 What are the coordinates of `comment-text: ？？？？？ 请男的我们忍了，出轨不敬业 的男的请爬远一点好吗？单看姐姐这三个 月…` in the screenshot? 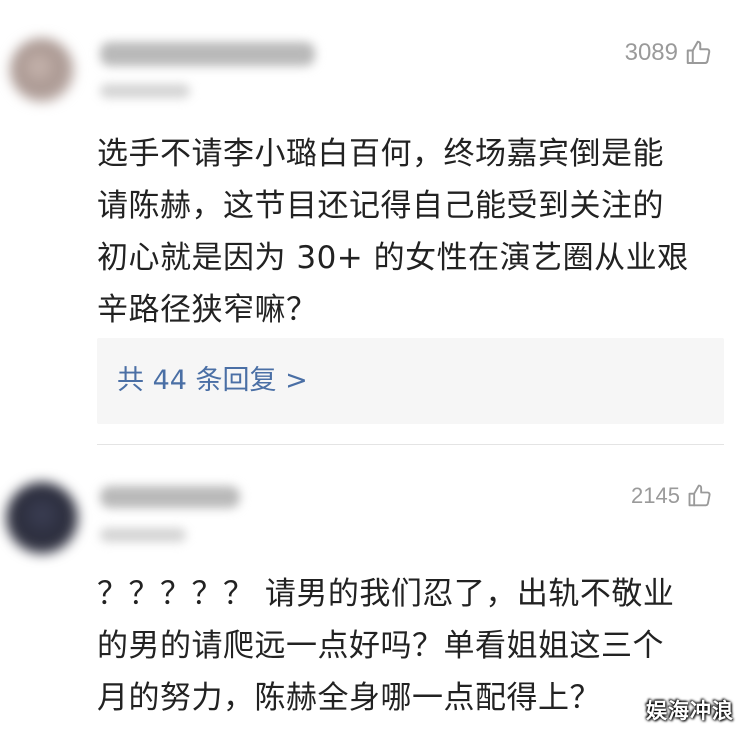 It's located at (386, 646).